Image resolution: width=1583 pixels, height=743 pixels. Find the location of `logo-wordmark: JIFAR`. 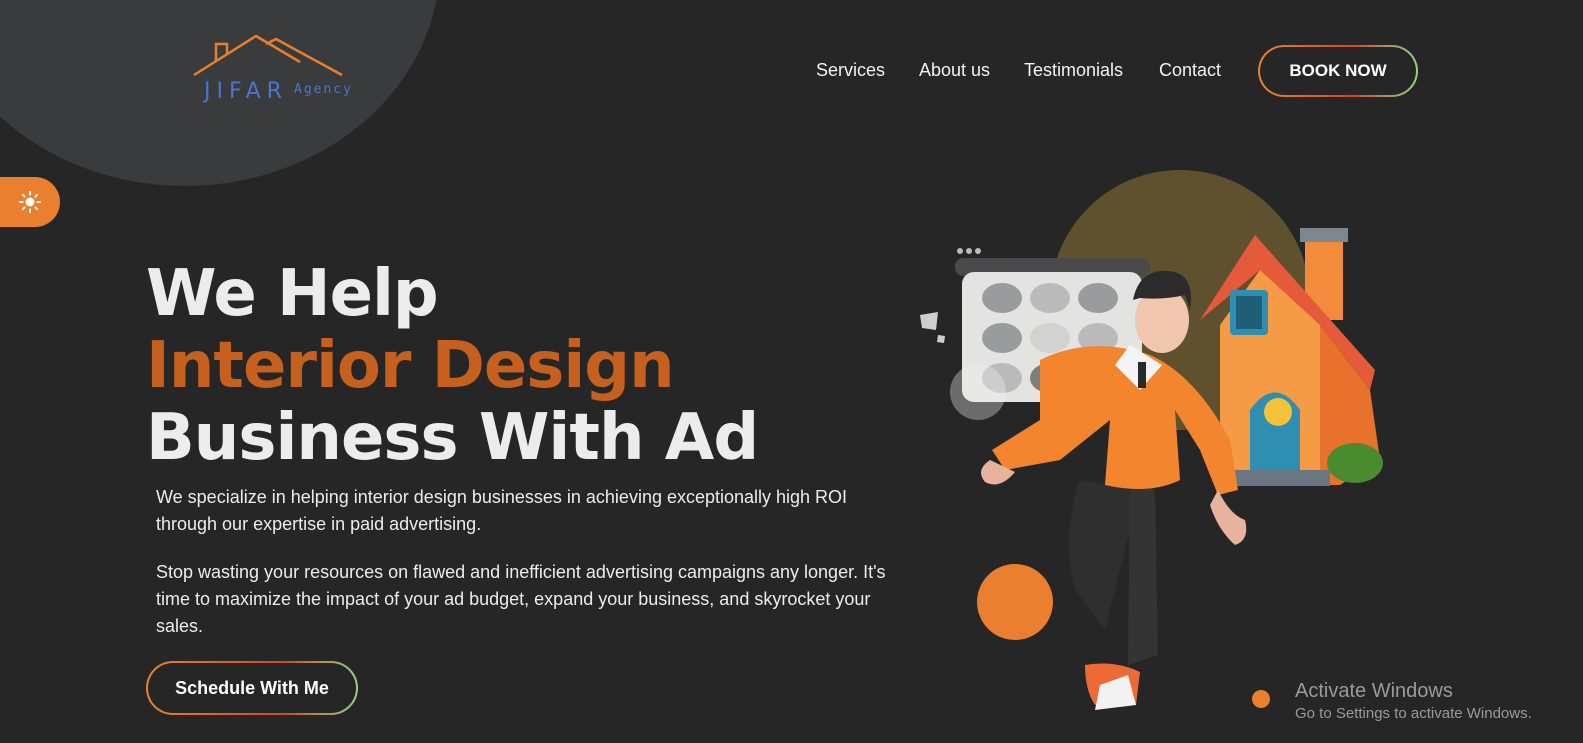

logo-wordmark: JIFAR is located at coordinates (246, 91).